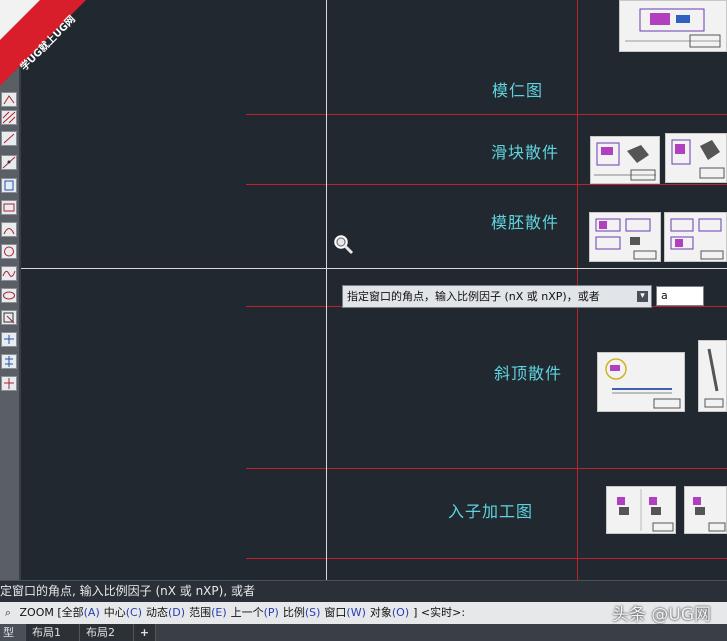  Describe the element at coordinates (312, 612) in the screenshot. I see `zoom-option-key: (S)` at that location.